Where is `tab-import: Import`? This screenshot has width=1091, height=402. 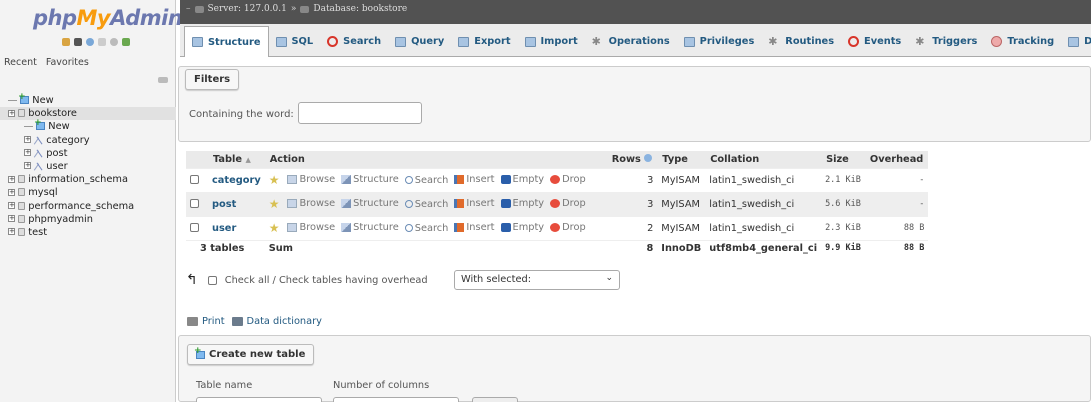 tab-import: Import is located at coordinates (551, 41).